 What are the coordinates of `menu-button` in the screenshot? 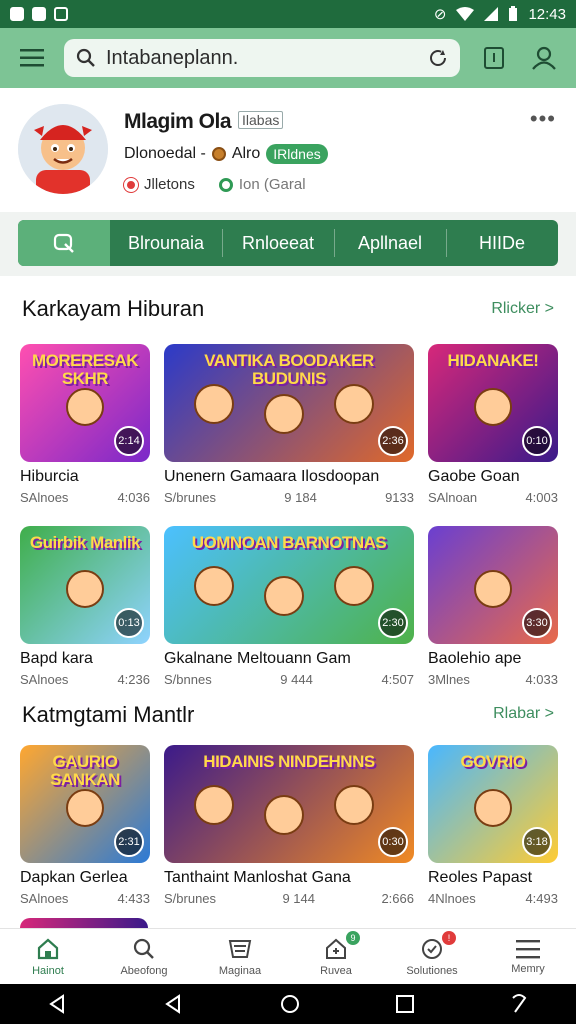 It's located at (32, 58).